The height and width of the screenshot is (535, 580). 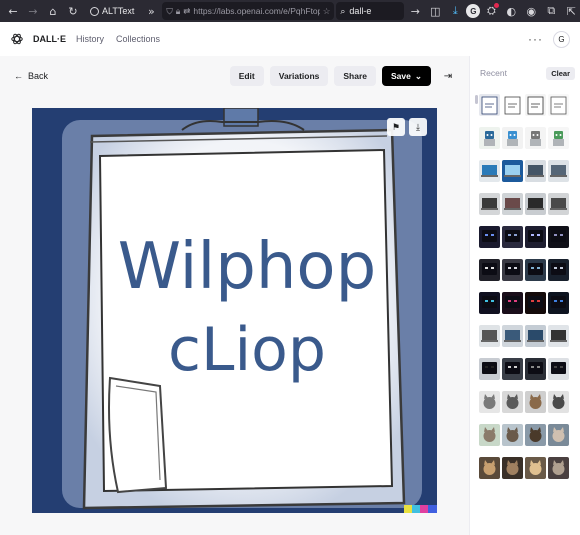 I want to click on star-icon: ☆, so click(x=327, y=11).